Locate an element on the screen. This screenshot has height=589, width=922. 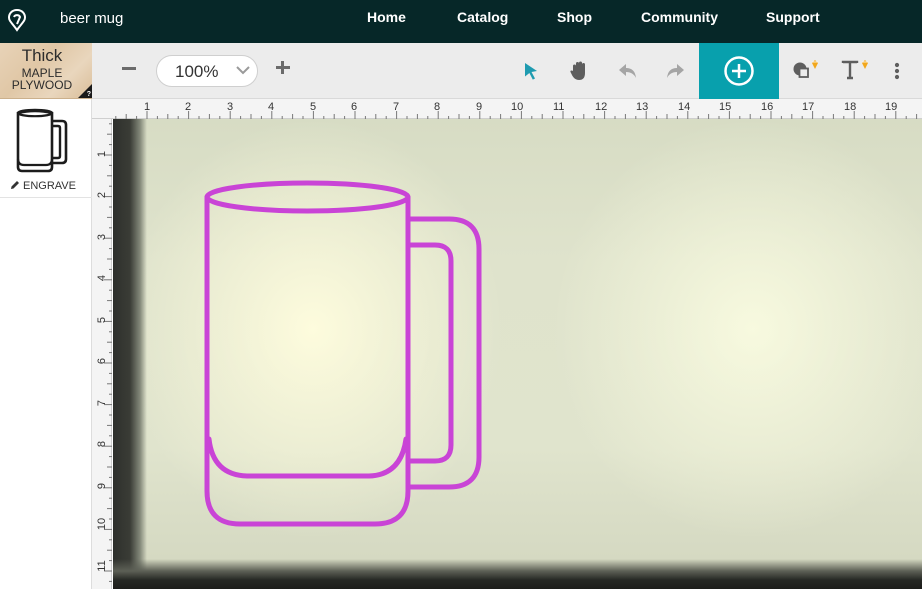
ruler-left-label: 7 is located at coordinates (102, 403).